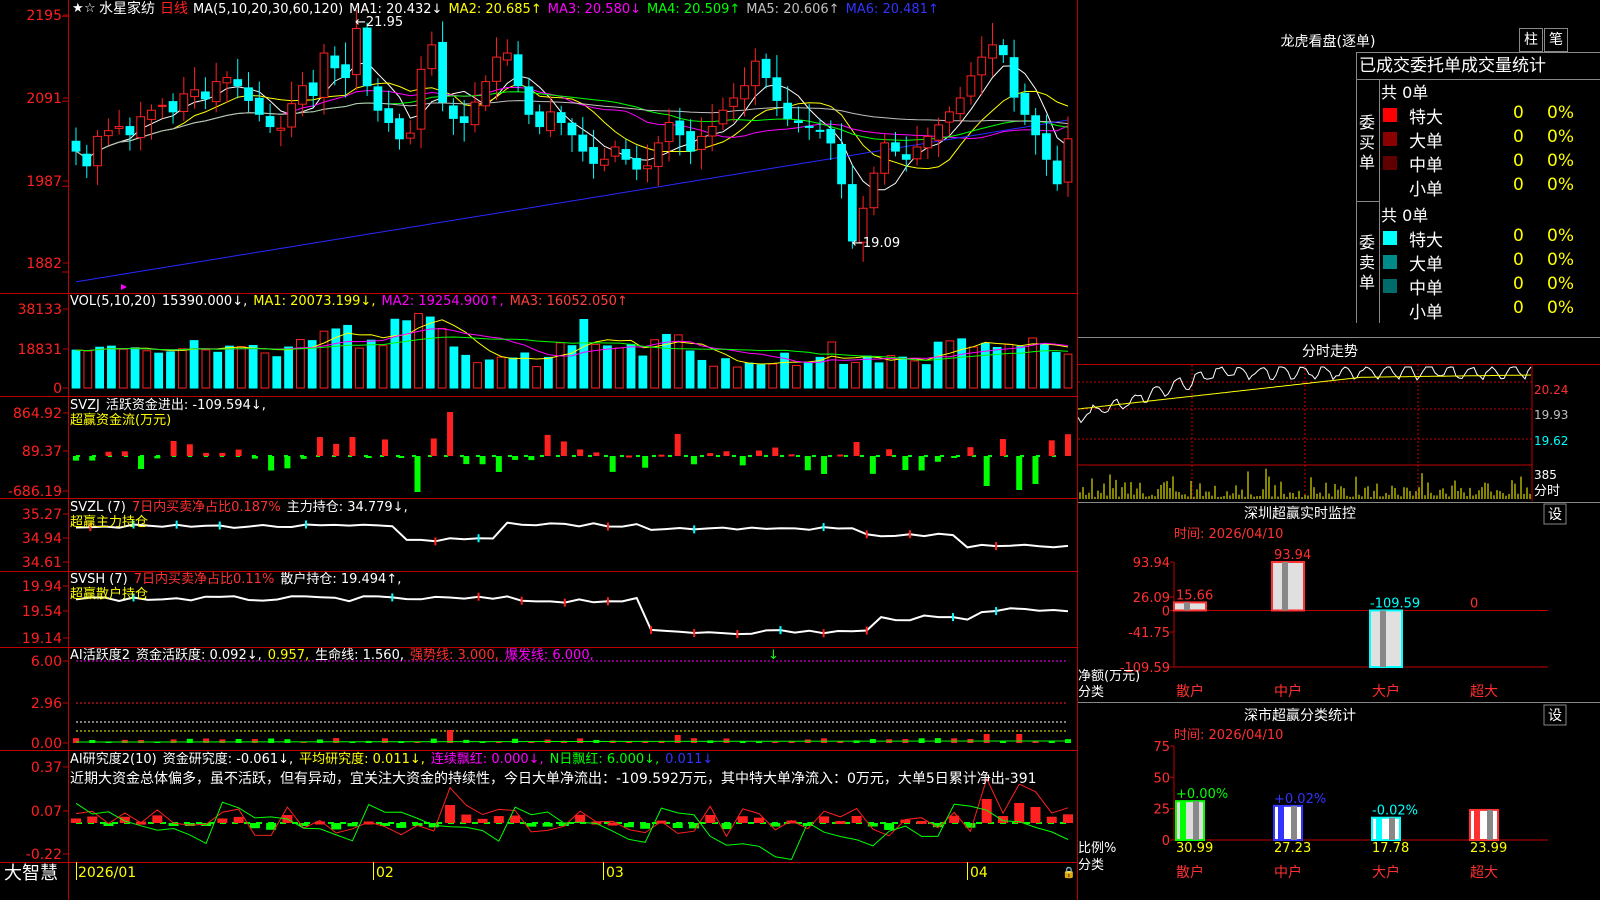 The height and width of the screenshot is (900, 1600). I want to click on sz-settings-label: 设, so click(1555, 515).